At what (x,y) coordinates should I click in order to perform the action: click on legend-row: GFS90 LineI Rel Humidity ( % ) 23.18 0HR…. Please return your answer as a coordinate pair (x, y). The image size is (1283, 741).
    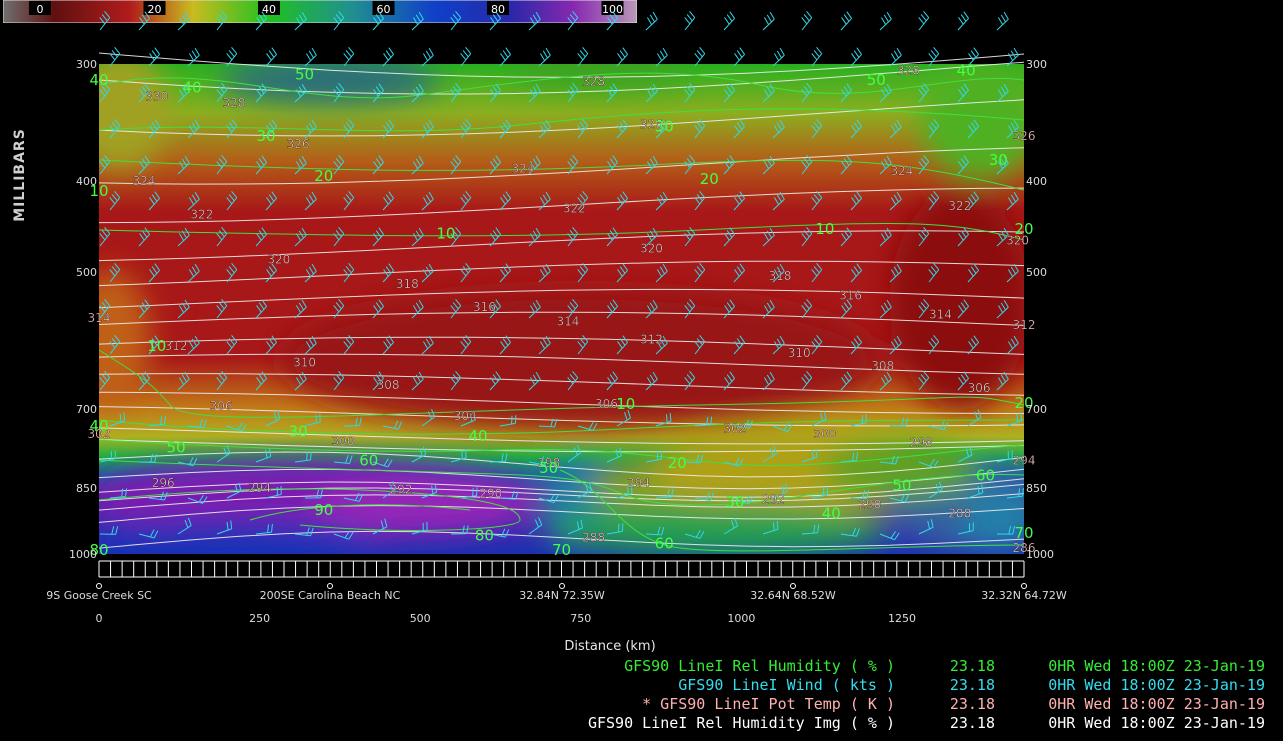
    Looking at the image, I should click on (885, 666).